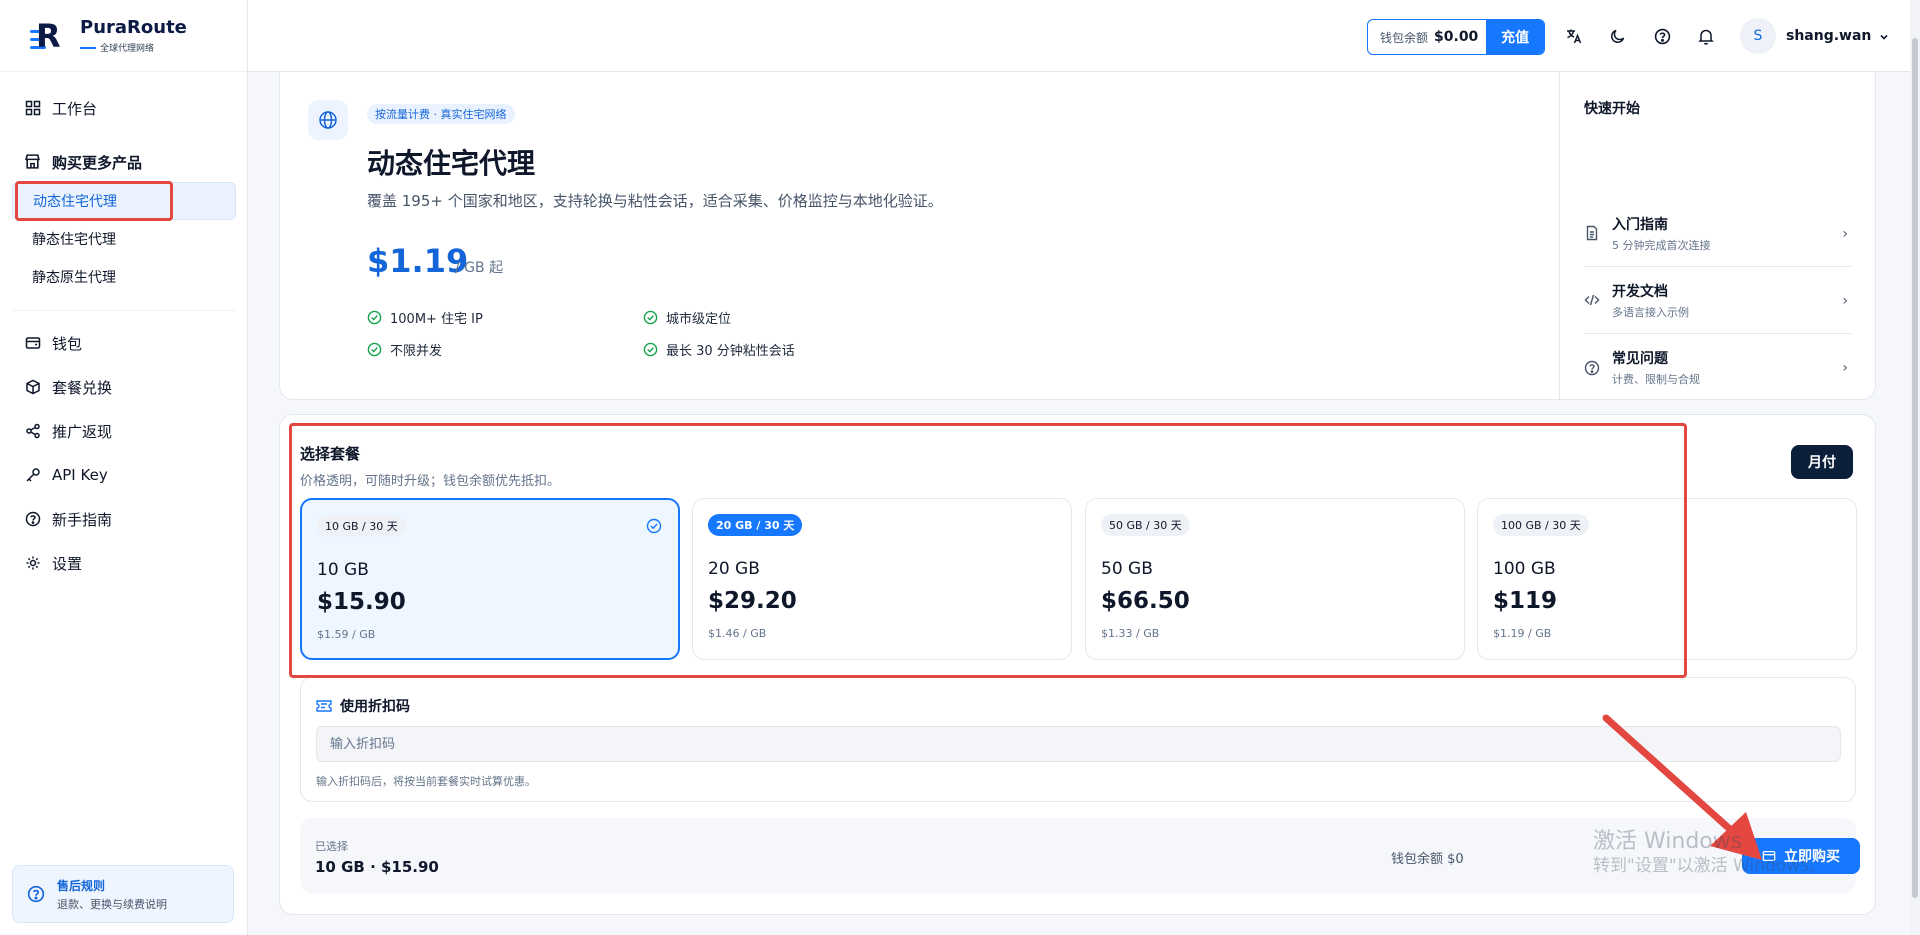 Image resolution: width=1920 pixels, height=935 pixels. Describe the element at coordinates (67, 343) in the screenshot. I see `sidebar-item-label: 钱包` at that location.